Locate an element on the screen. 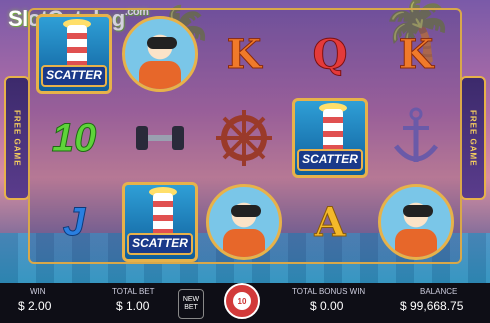 Image resolution: width=490 pixels, height=323 pixels. symbol-j: J is located at coordinates (74, 221).